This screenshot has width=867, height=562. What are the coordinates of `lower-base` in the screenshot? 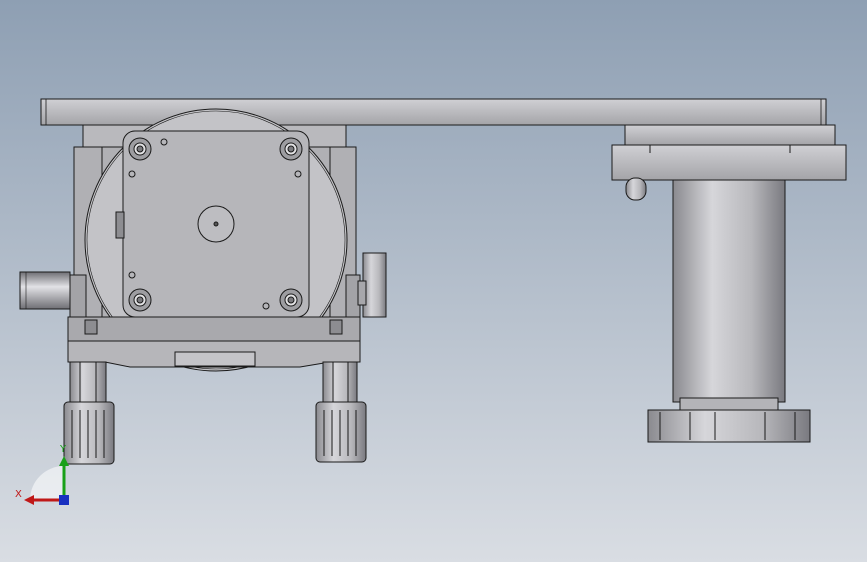 It's located at (214, 329).